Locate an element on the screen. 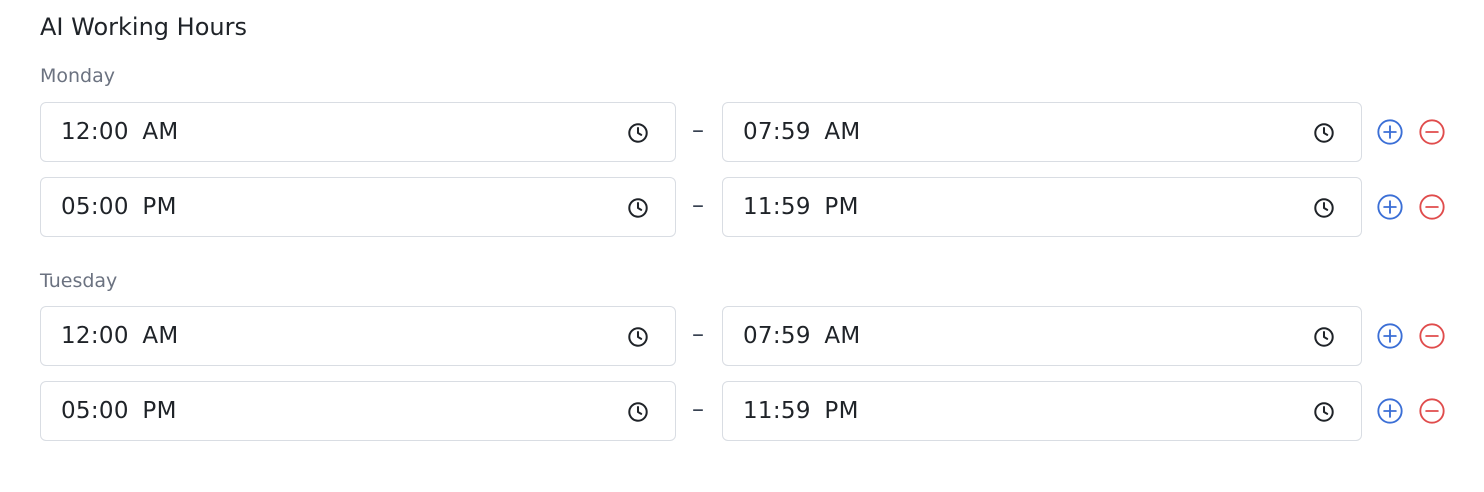  day-label-monday: Monday is located at coordinates (78, 76).